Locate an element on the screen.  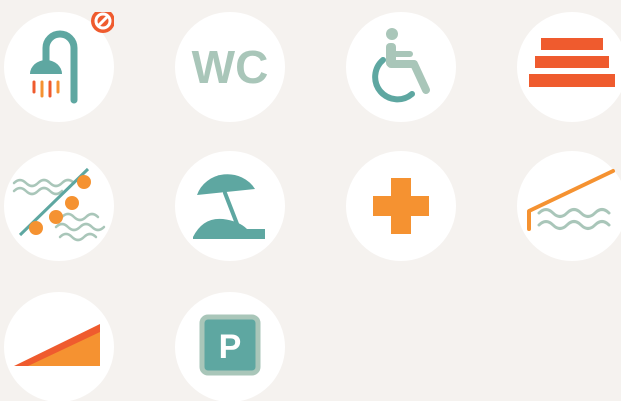
shower-not-allowed-icon is located at coordinates (72, 58).